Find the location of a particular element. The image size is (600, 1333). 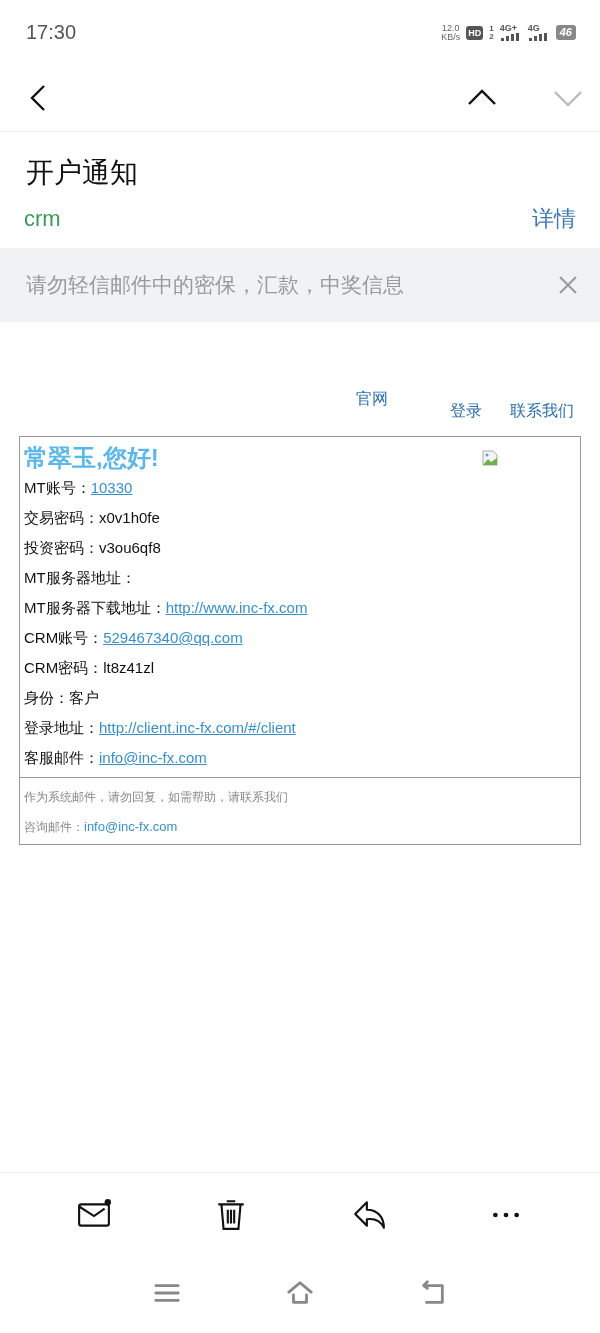

field-label: MT服务器地址： is located at coordinates (80, 577).